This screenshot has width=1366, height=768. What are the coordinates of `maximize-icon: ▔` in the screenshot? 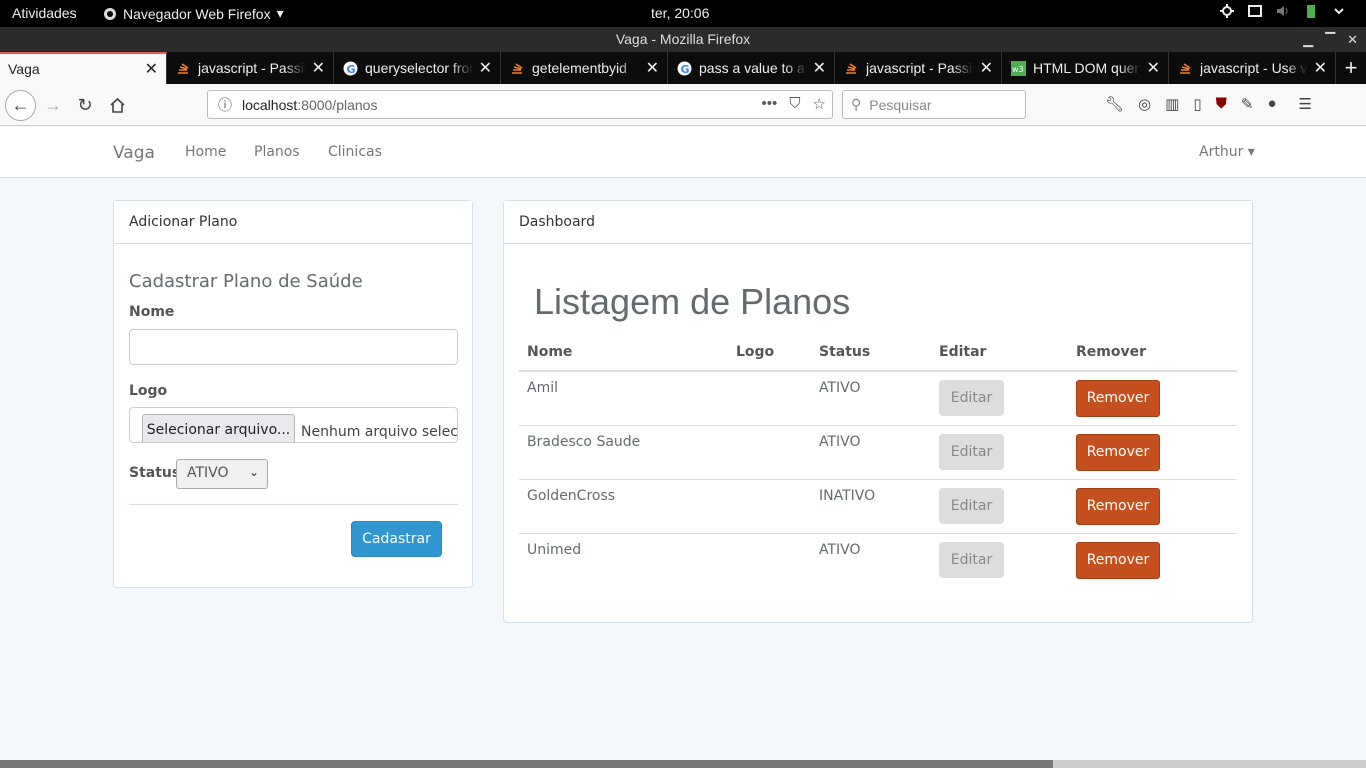 It's located at (1330, 39).